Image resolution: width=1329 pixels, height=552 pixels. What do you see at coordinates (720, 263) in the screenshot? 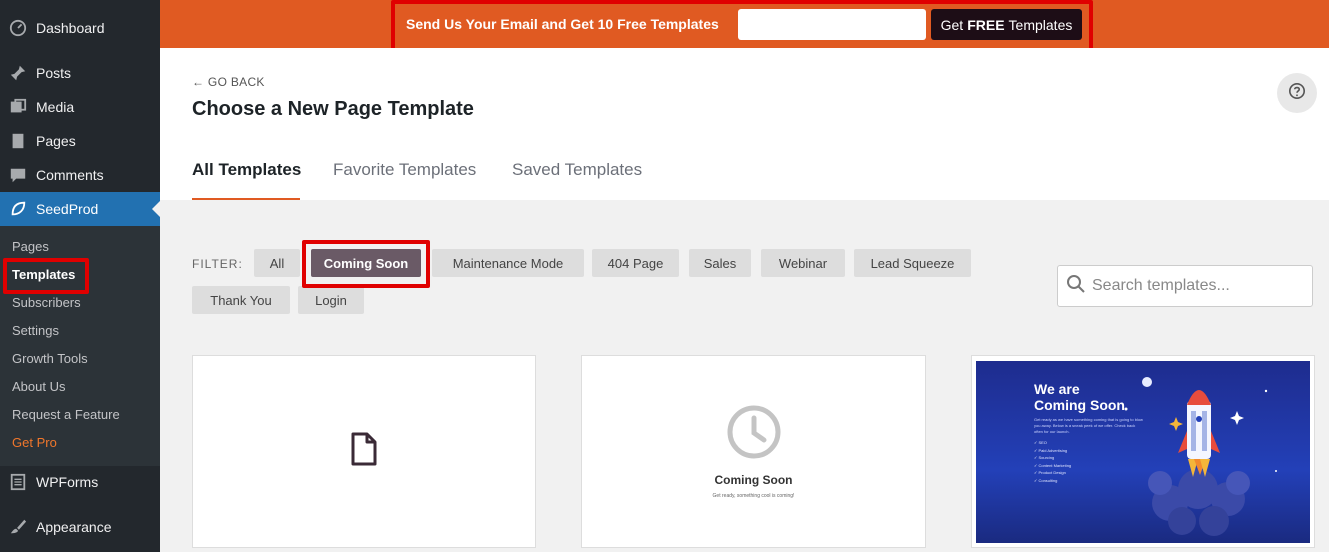
I see `filter-chip-sales: Sales` at bounding box center [720, 263].